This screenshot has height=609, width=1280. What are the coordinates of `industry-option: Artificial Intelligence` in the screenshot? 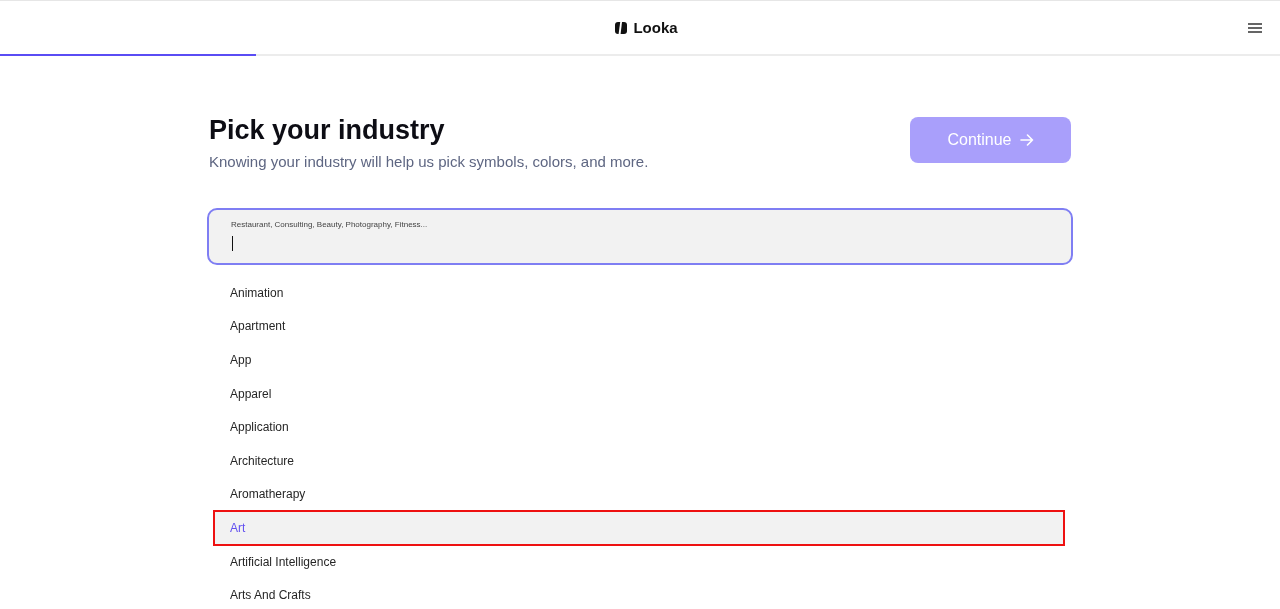 It's located at (639, 561).